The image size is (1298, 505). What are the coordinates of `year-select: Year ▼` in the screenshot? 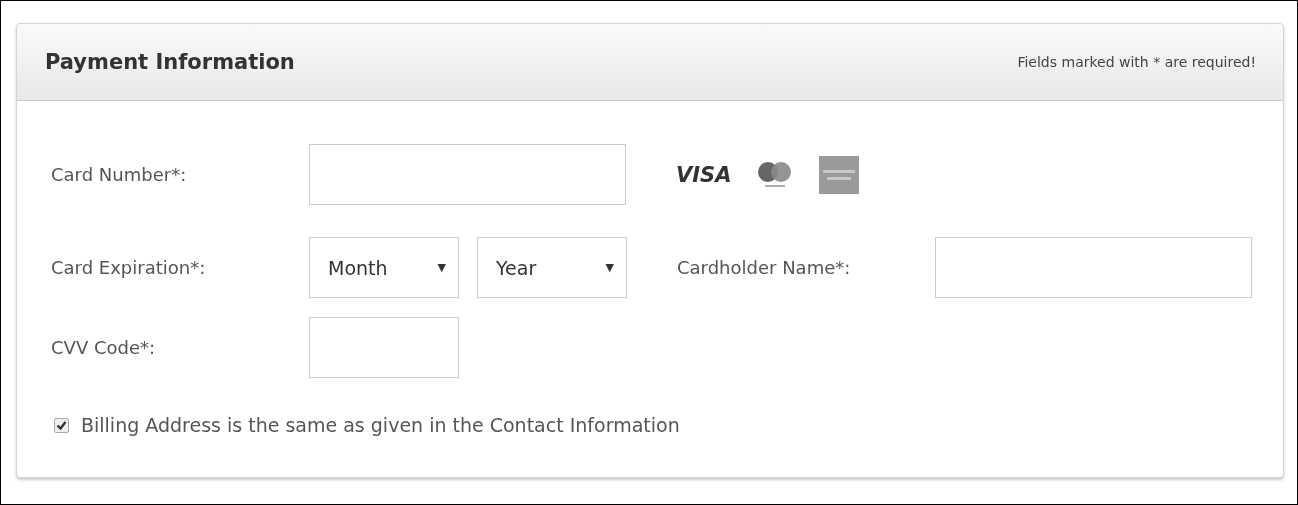 It's located at (552, 267).